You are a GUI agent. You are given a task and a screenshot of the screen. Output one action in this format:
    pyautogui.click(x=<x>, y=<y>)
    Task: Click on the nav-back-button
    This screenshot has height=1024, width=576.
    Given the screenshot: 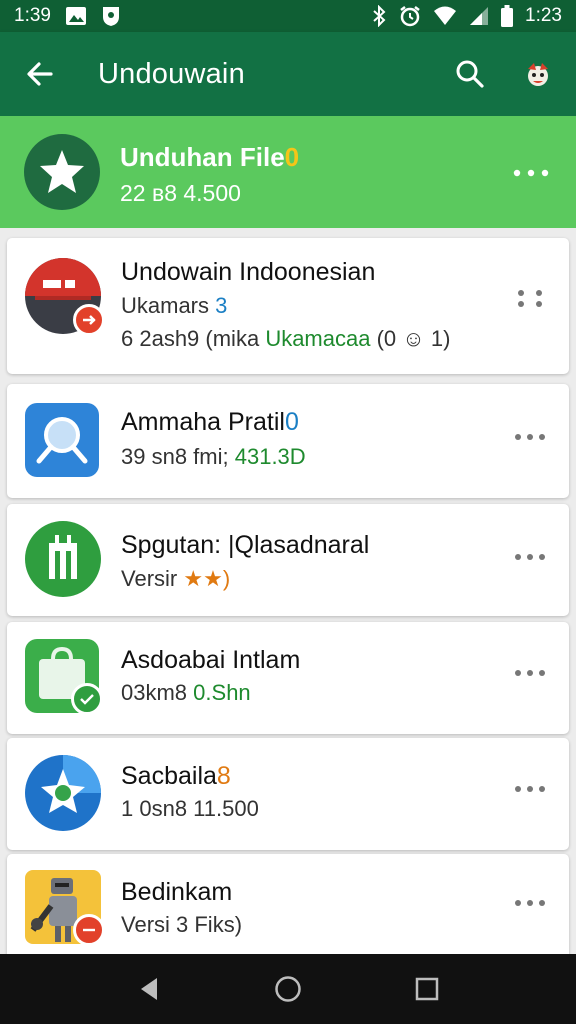 What is the action you would take?
    pyautogui.click(x=149, y=989)
    